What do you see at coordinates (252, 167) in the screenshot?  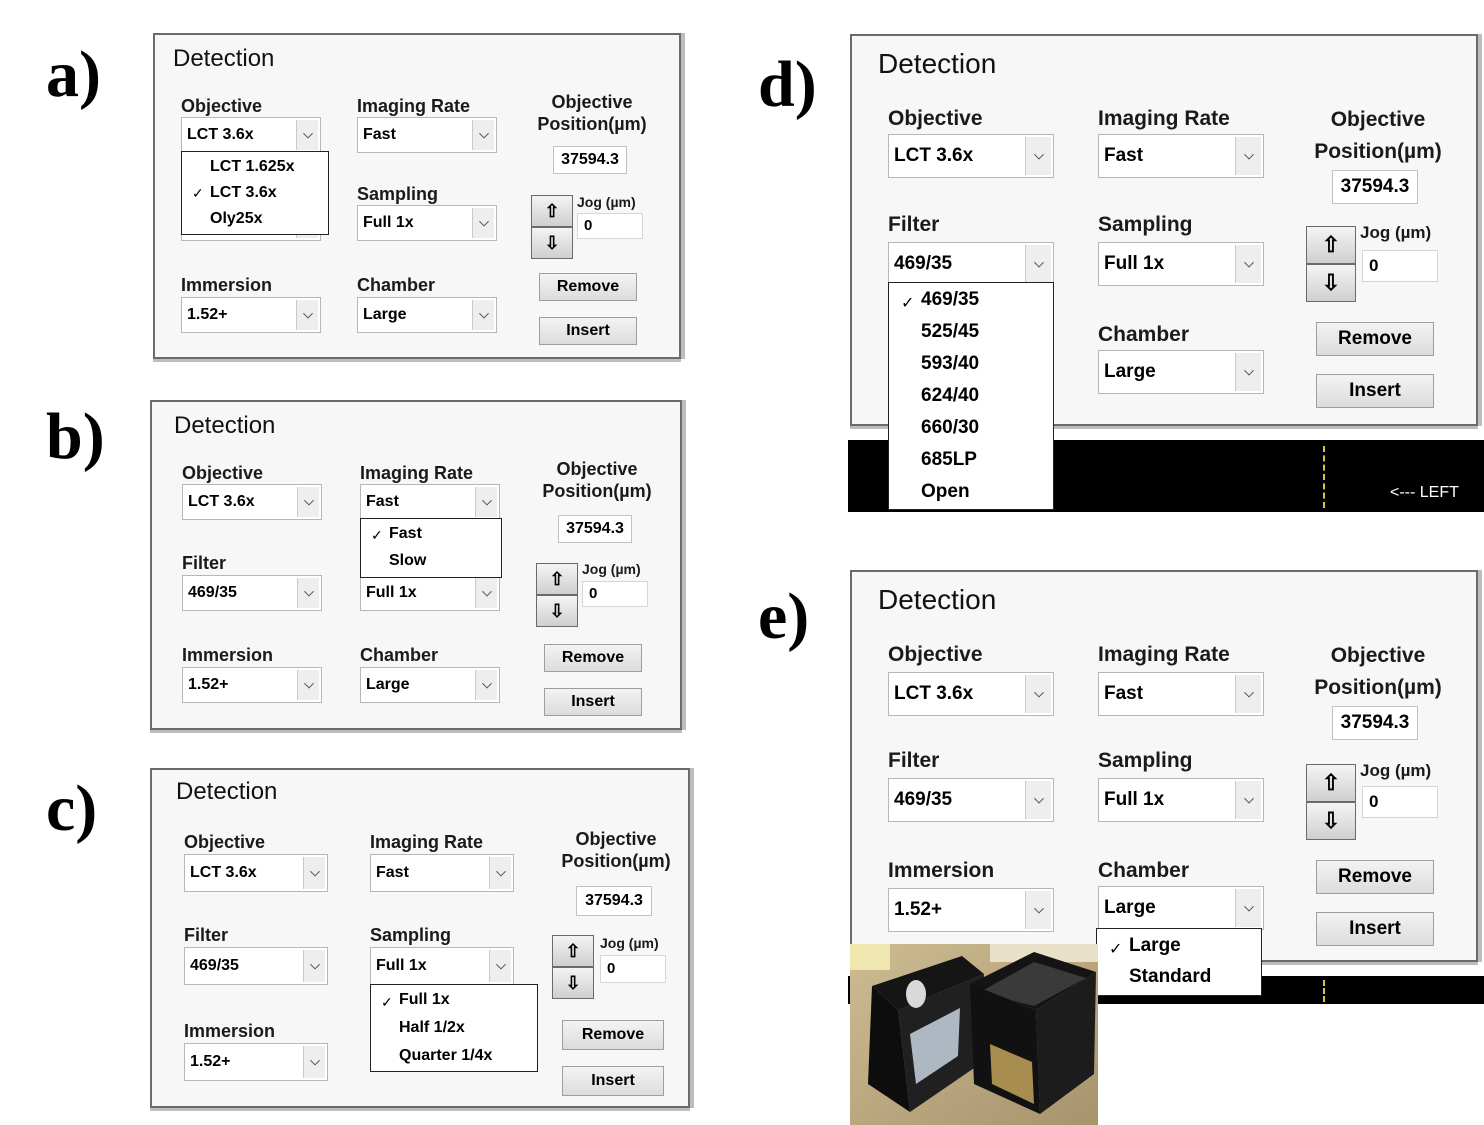 I see `objective-option: LCT 1.625x` at bounding box center [252, 167].